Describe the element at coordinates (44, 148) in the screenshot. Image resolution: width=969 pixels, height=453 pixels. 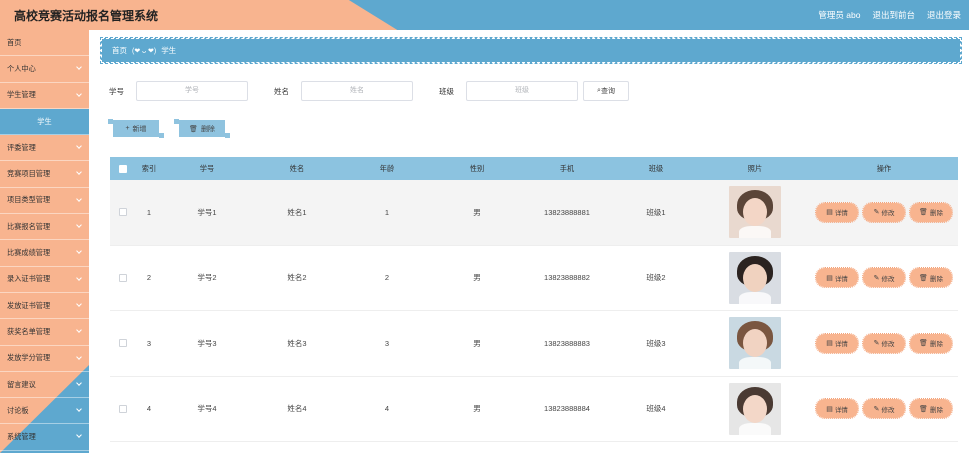
I see `sidebar-item-4: 评委管理` at that location.